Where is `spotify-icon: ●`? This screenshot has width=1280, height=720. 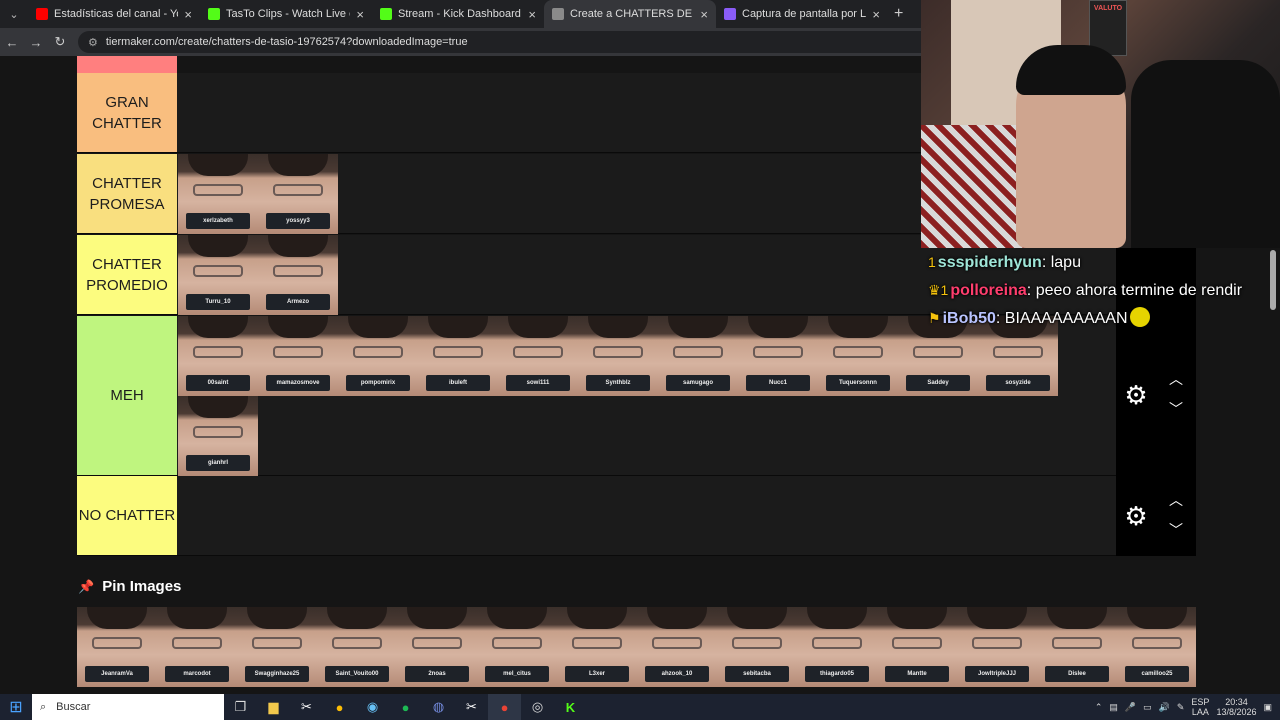 spotify-icon: ● is located at coordinates (405, 707).